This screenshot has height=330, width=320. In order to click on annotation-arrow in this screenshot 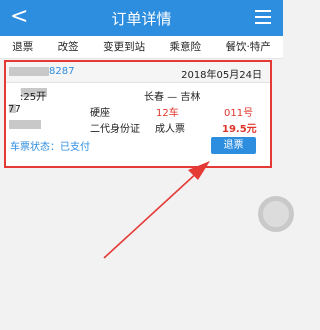, I will do `click(156, 210)`.